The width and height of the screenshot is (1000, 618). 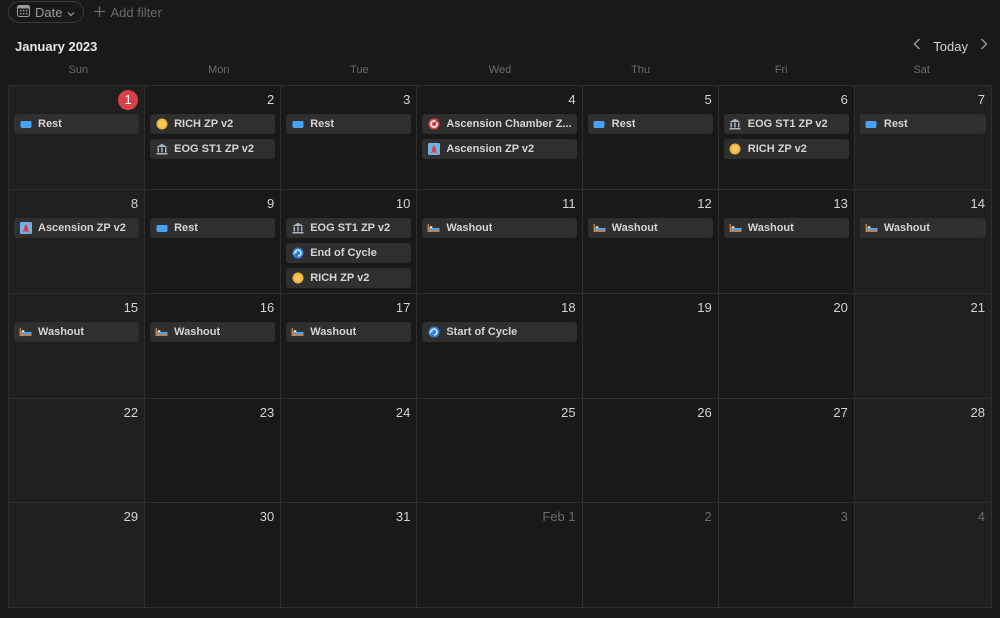 I want to click on day-number: 10, so click(x=403, y=204).